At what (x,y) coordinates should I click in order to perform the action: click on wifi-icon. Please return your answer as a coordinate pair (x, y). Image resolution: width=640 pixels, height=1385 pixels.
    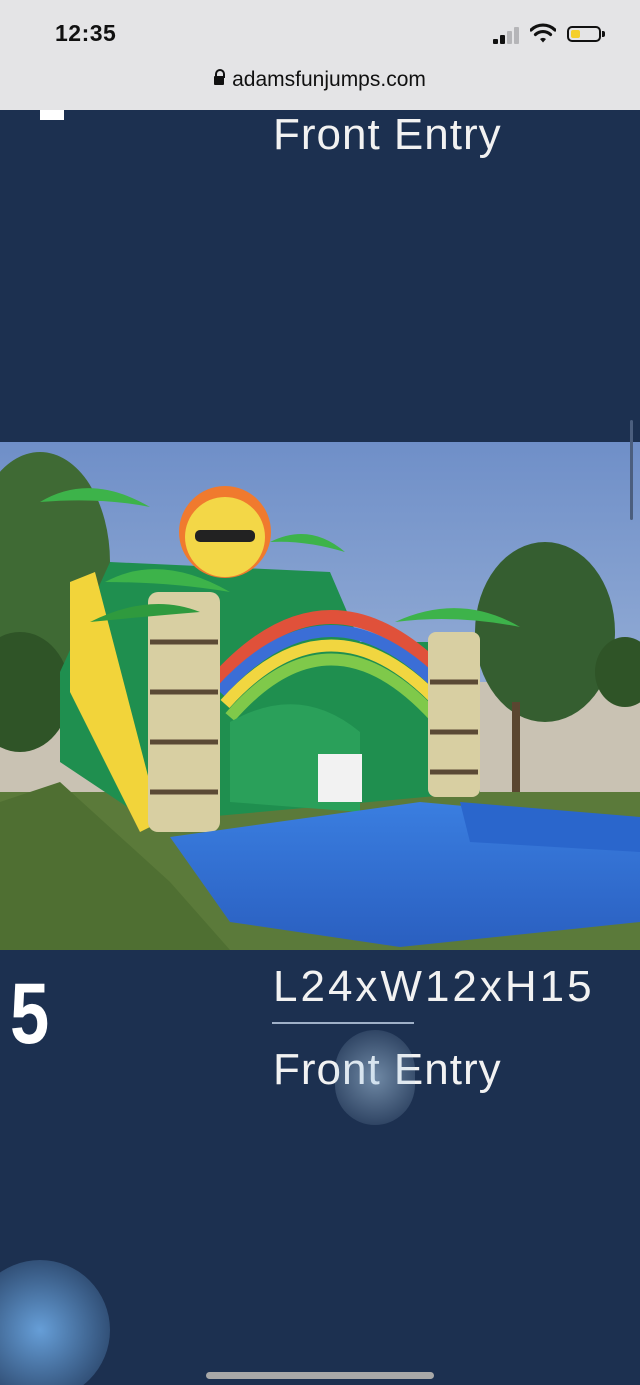
    Looking at the image, I should click on (543, 33).